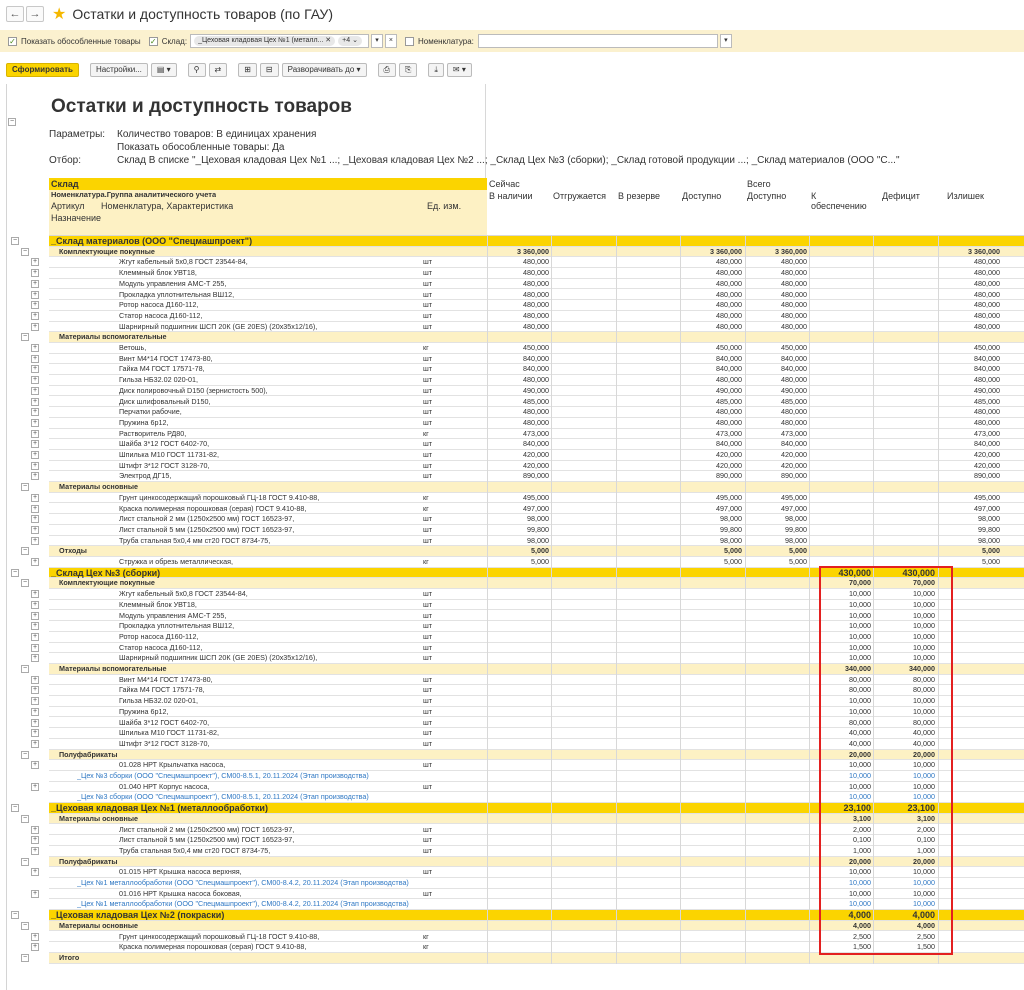 The image size is (1024, 990). I want to click on find-next-icon: ⇄, so click(218, 70).